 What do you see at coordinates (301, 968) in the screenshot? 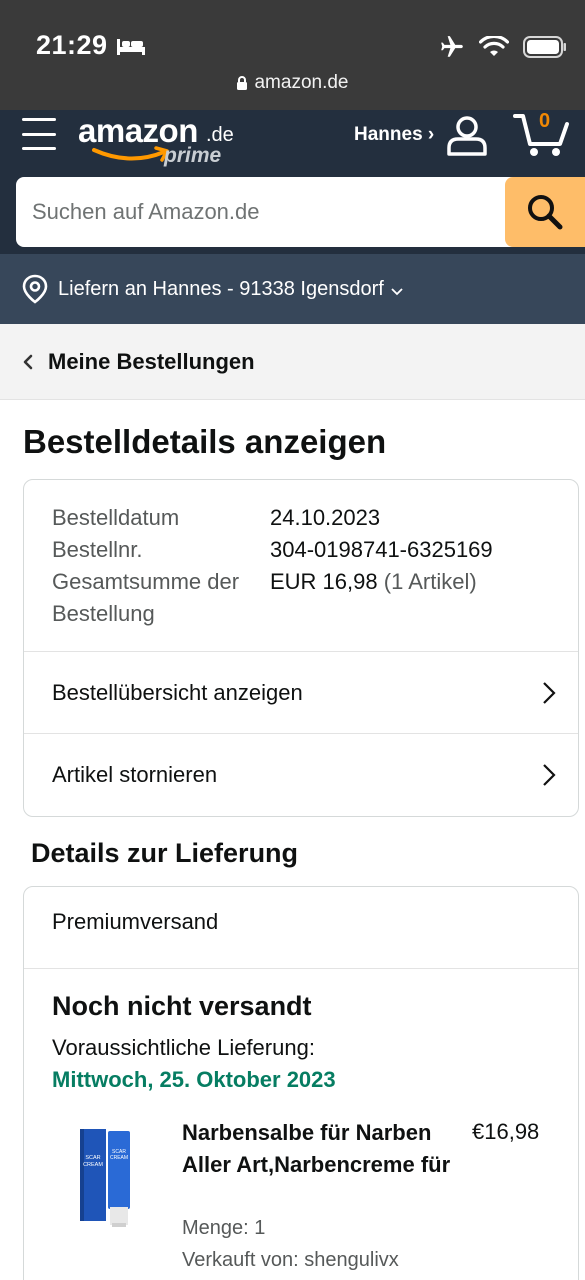
I see `divider` at bounding box center [301, 968].